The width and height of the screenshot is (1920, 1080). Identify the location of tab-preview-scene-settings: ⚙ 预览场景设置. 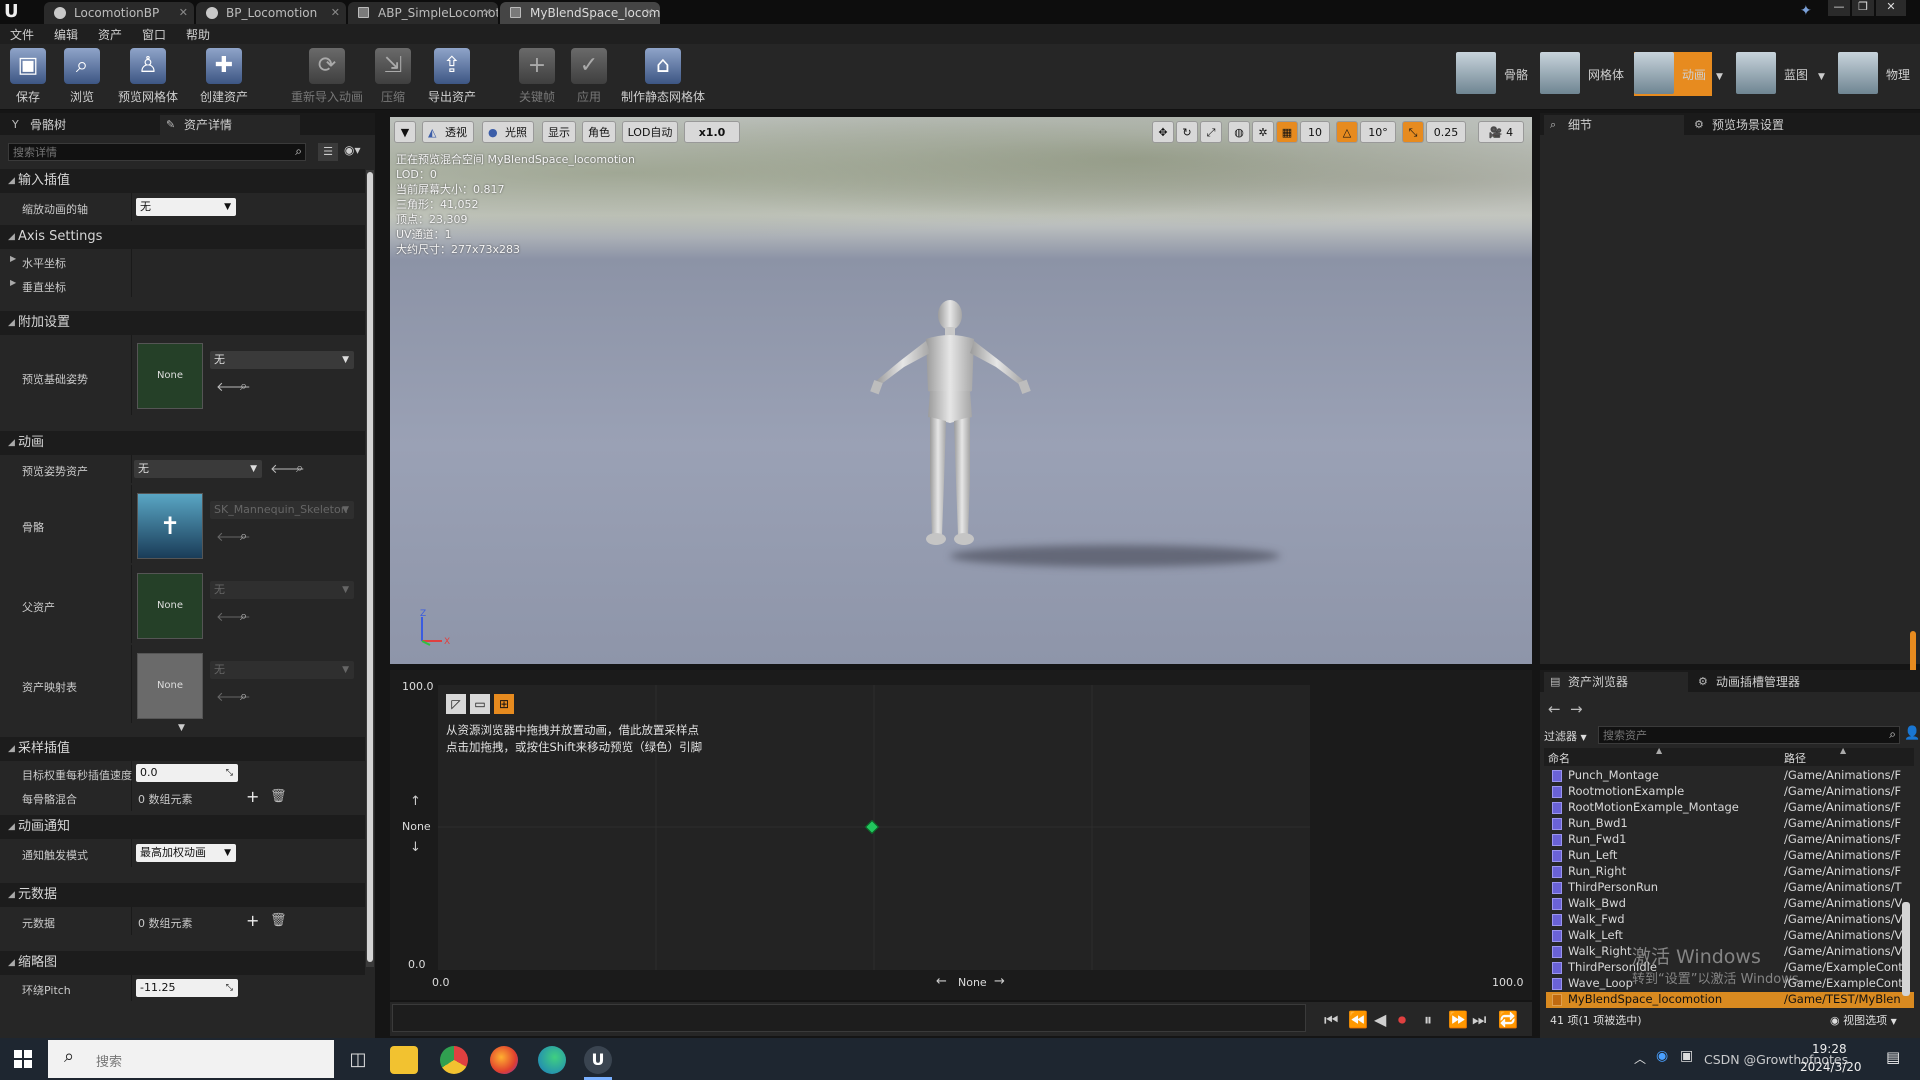
(1763, 125).